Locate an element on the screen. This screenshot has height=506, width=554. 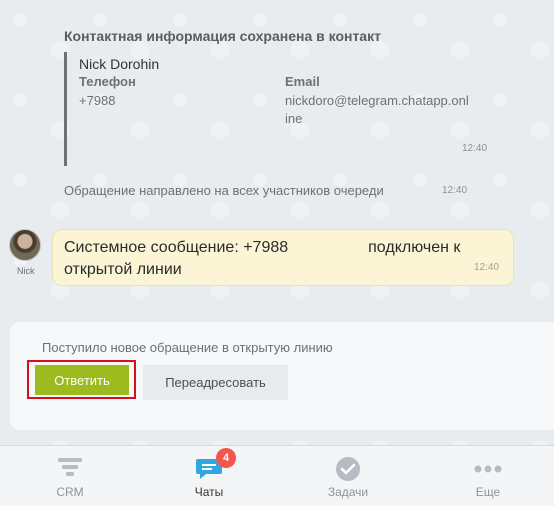
tab-more: Еще is located at coordinates (488, 476).